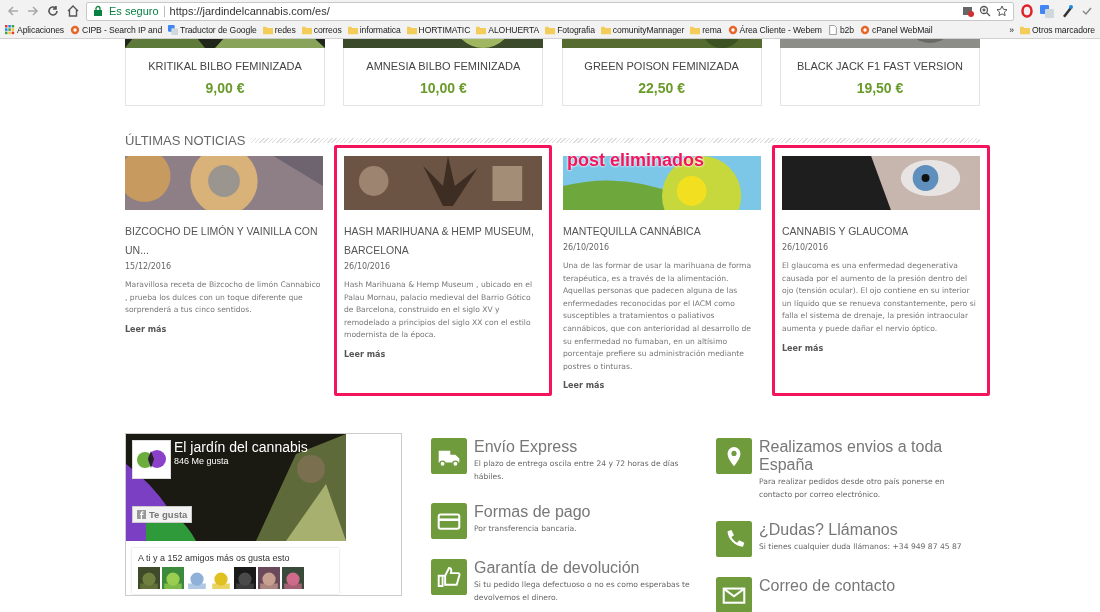 Image resolution: width=1100 pixels, height=612 pixels. What do you see at coordinates (443, 66) in the screenshot?
I see `product-name: AMNESIA BILBO FEMINIZADA` at bounding box center [443, 66].